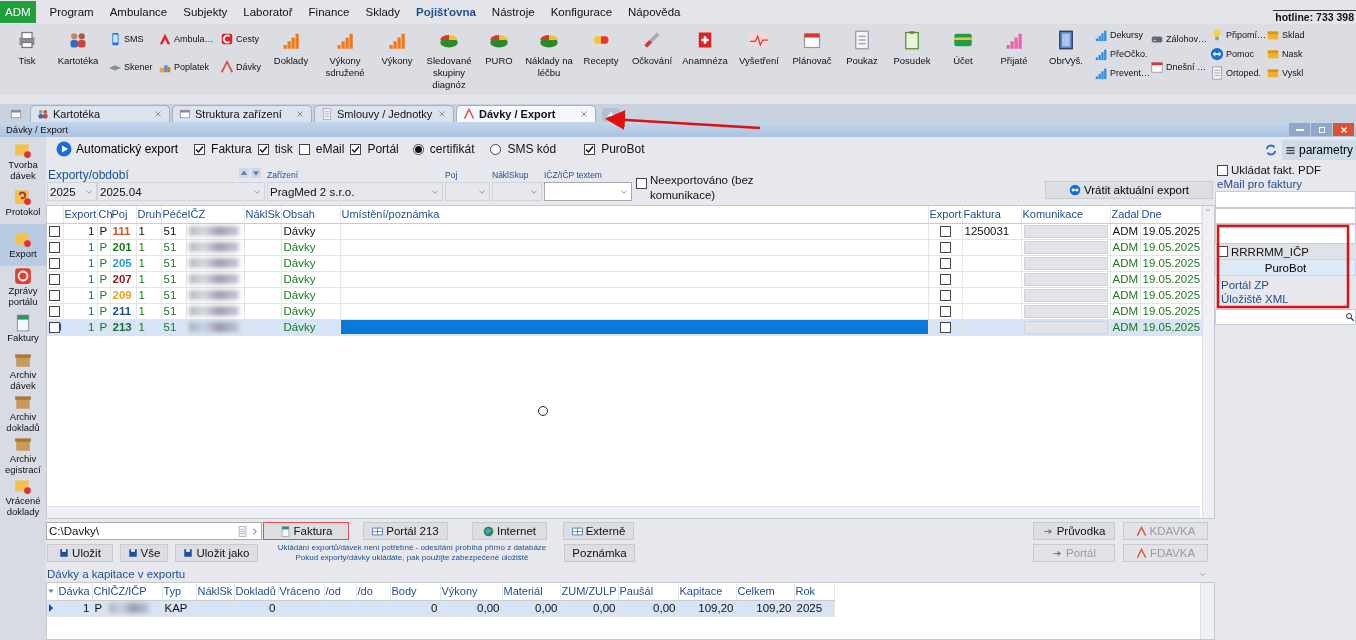 The height and width of the screenshot is (640, 1356). I want to click on column-header: Vráceno, so click(301, 591).